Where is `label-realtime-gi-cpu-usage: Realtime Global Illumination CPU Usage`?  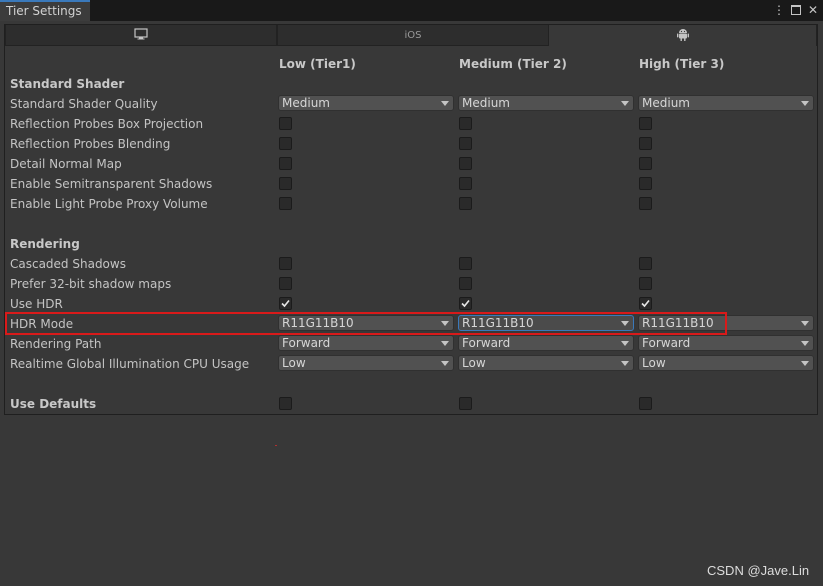 label-realtime-gi-cpu-usage: Realtime Global Illumination CPU Usage is located at coordinates (130, 364).